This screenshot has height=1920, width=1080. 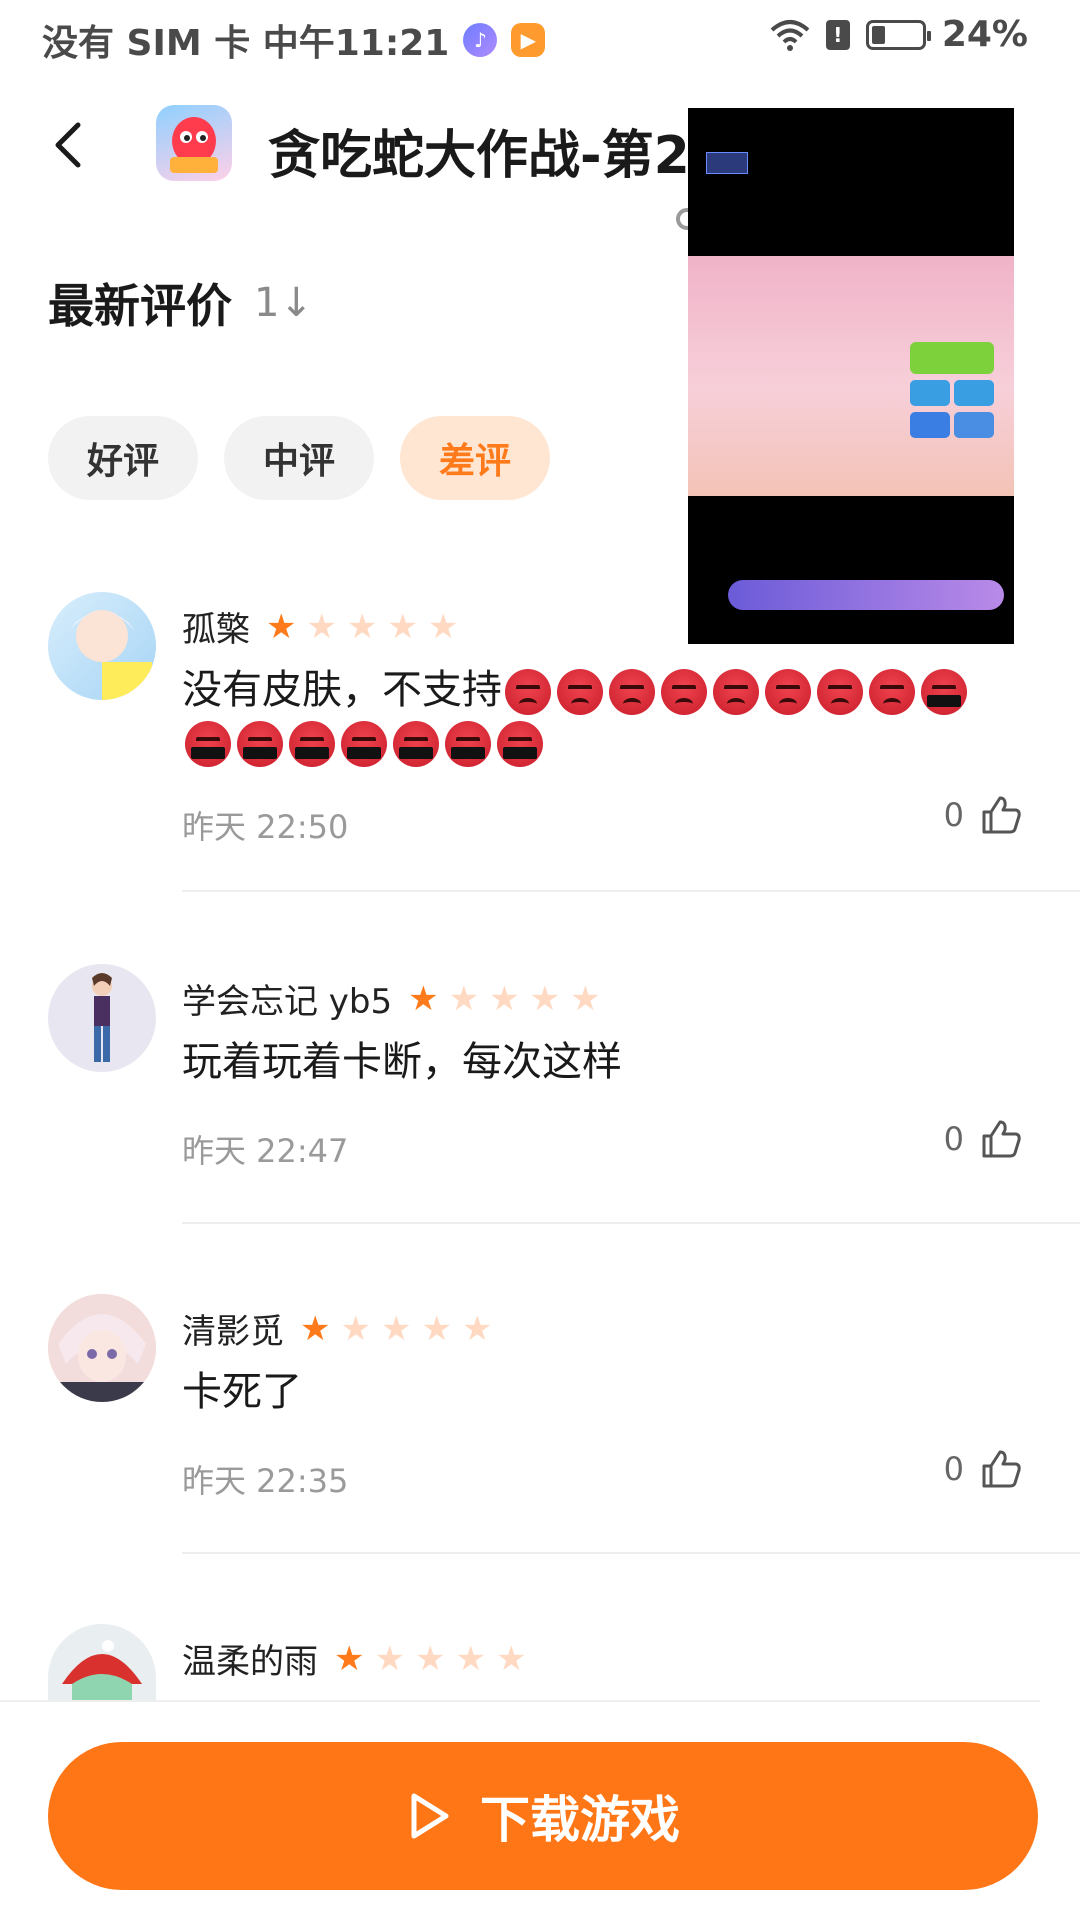 I want to click on review-header: 学会忘记 yb5 ★ ★ ★ ★ ★, so click(x=391, y=998).